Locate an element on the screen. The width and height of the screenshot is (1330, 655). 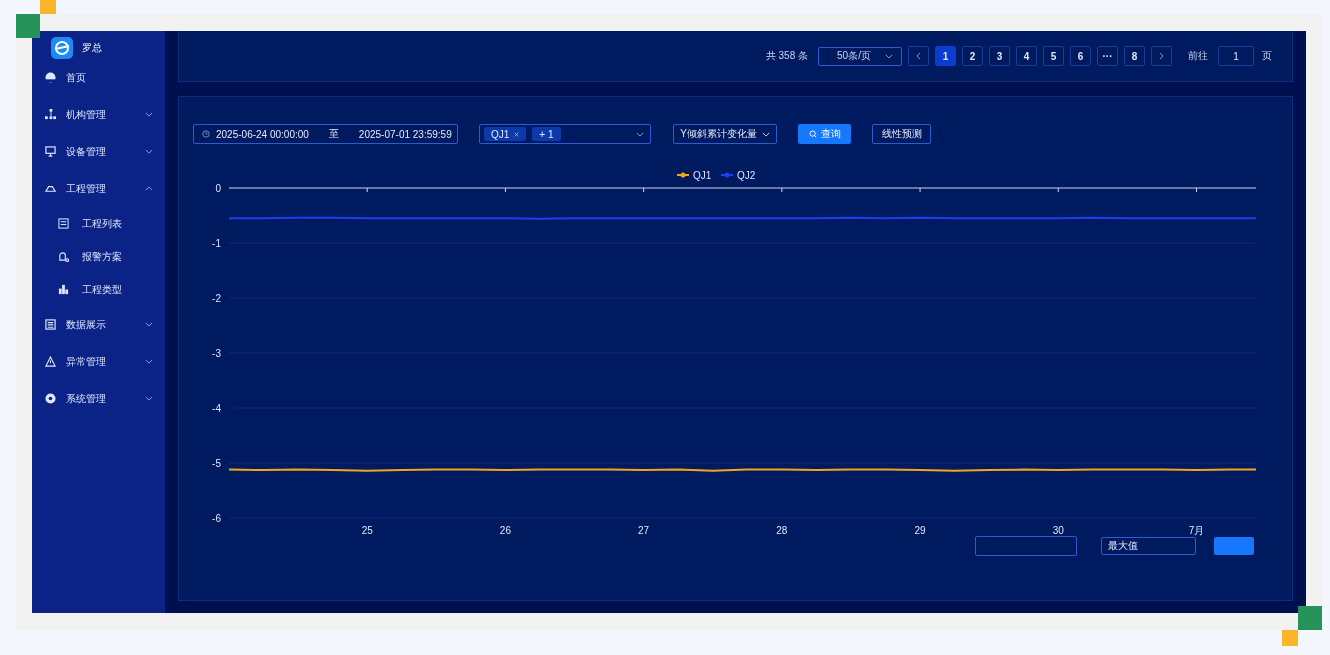
page-button: 3 is located at coordinates (999, 56).